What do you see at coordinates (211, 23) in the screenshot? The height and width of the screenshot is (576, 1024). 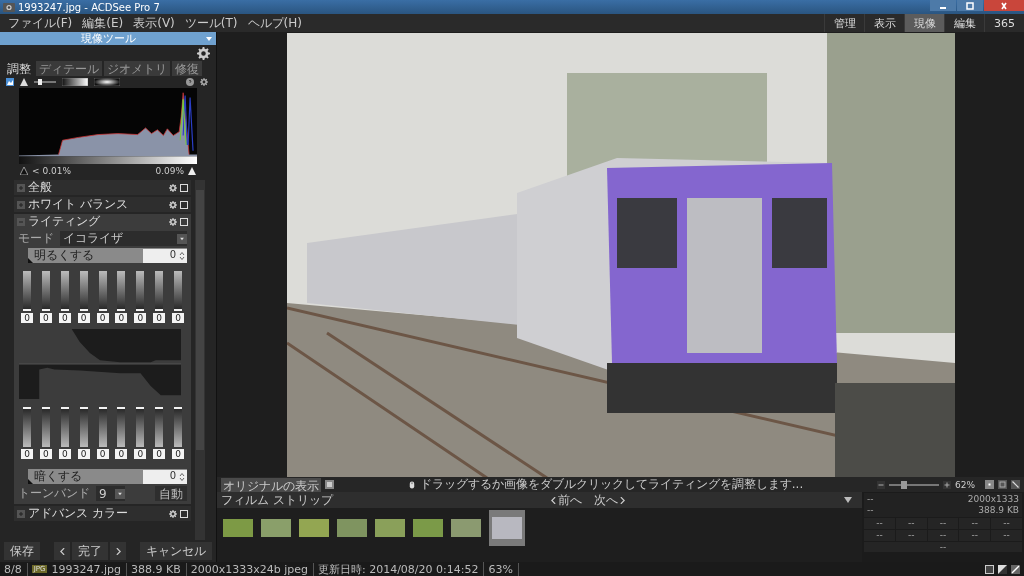 I see `menu-item: ツール(T)` at bounding box center [211, 23].